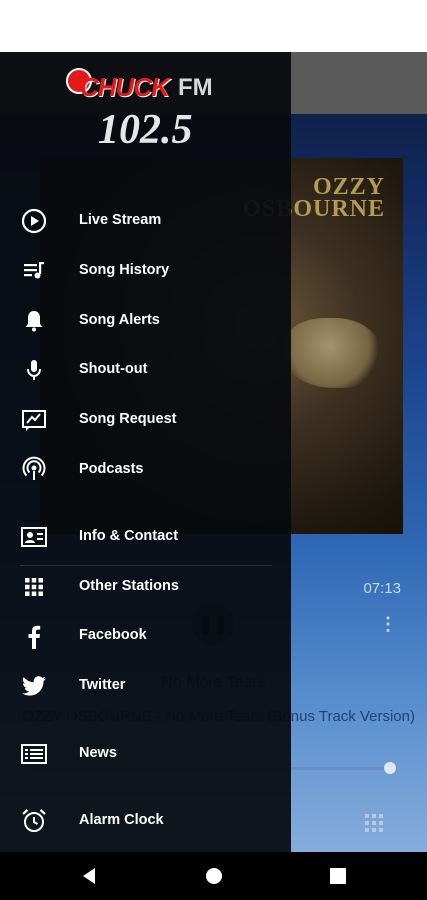 This screenshot has height=900, width=427. What do you see at coordinates (111, 469) in the screenshot?
I see `menu-item-label: Podcasts` at bounding box center [111, 469].